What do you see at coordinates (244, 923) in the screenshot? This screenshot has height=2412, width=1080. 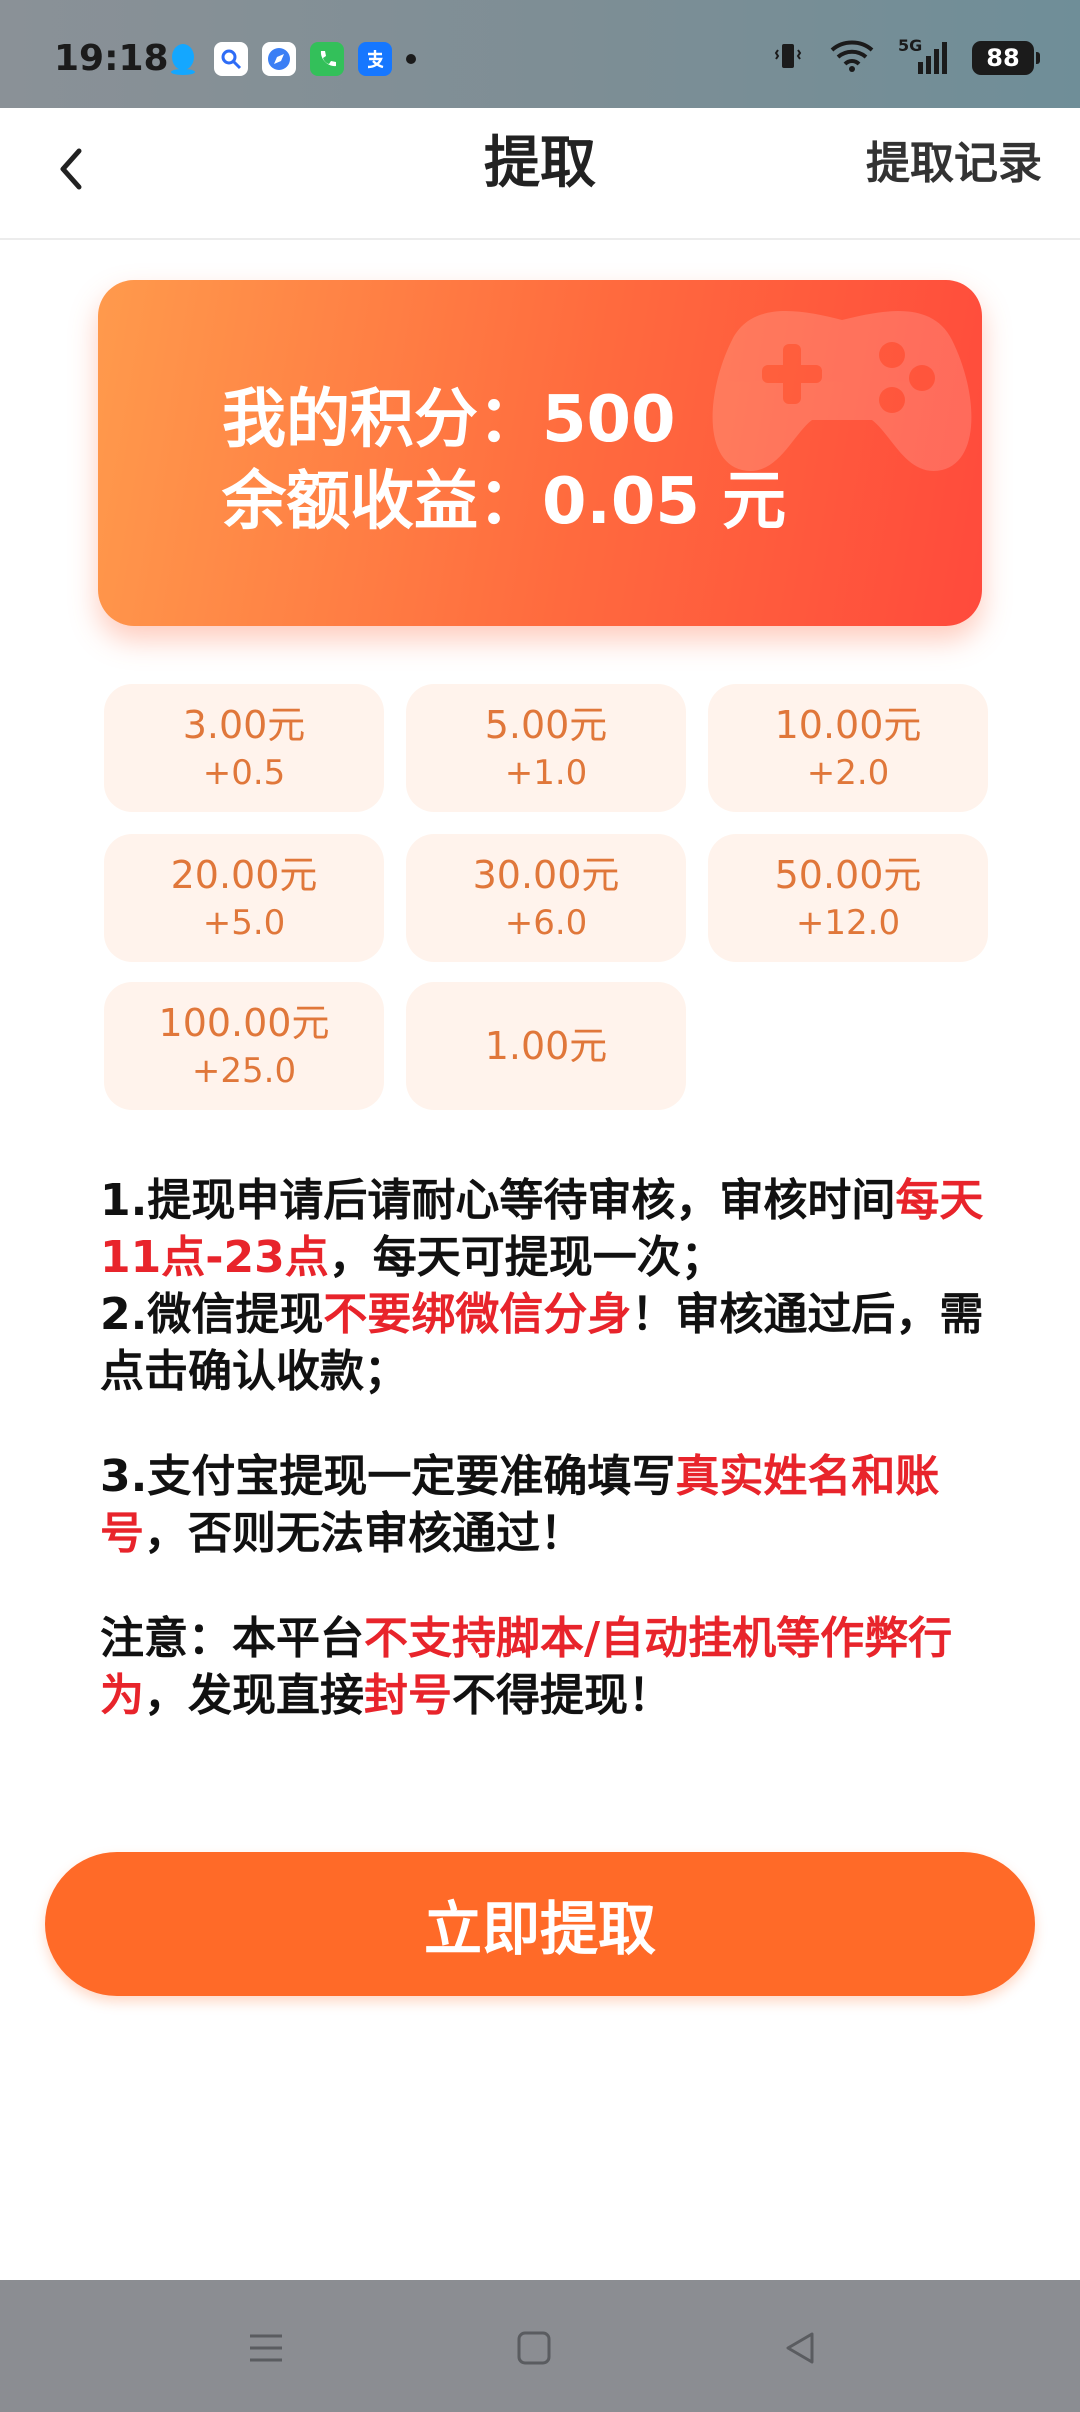 I see `amount-bonus: +5.0` at bounding box center [244, 923].